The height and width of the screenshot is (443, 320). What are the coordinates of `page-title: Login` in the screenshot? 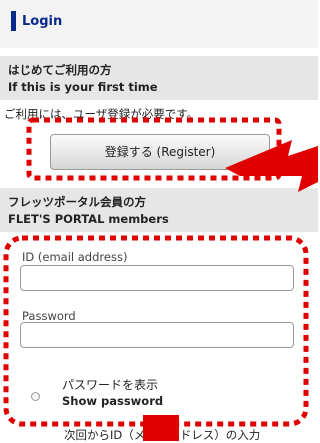 It's located at (42, 21).